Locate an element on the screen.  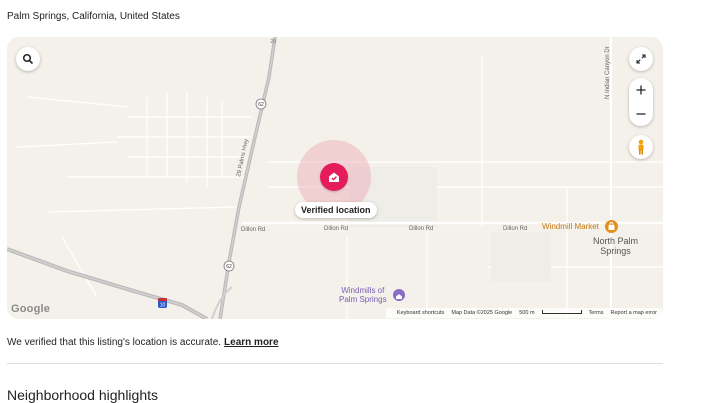
dillon-rd-label-mid1: Dillon Rd is located at coordinates (336, 229).